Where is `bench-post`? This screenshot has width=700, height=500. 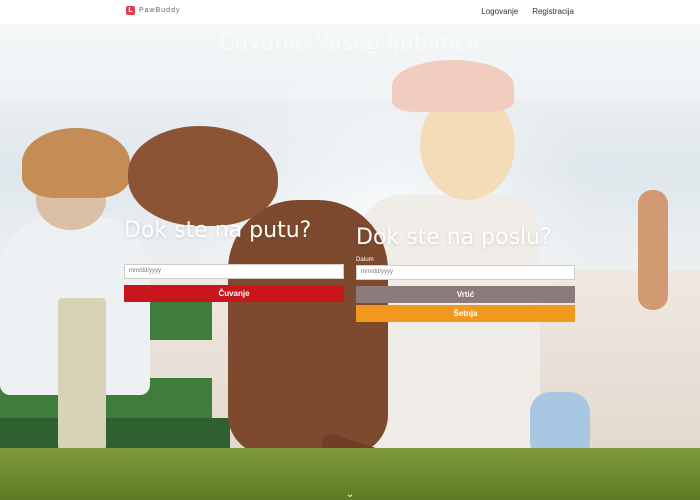 bench-post is located at coordinates (82, 374).